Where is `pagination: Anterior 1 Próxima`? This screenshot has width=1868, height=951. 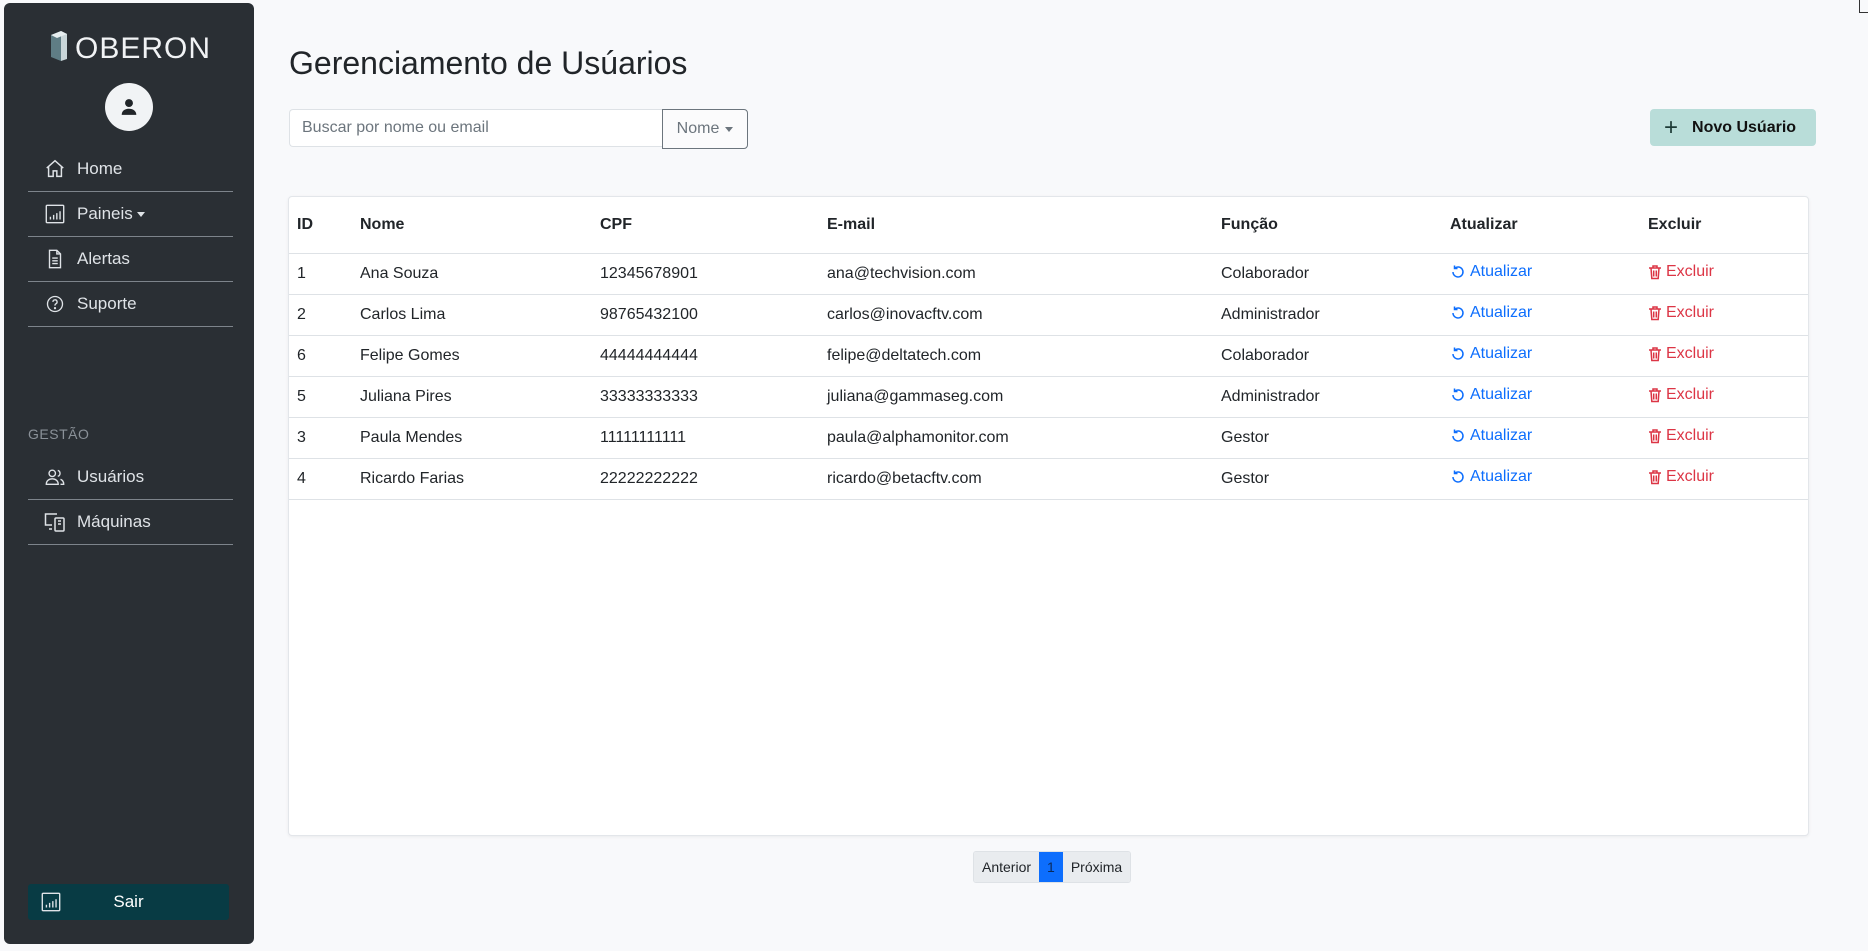
pagination: Anterior 1 Próxima is located at coordinates (1052, 867).